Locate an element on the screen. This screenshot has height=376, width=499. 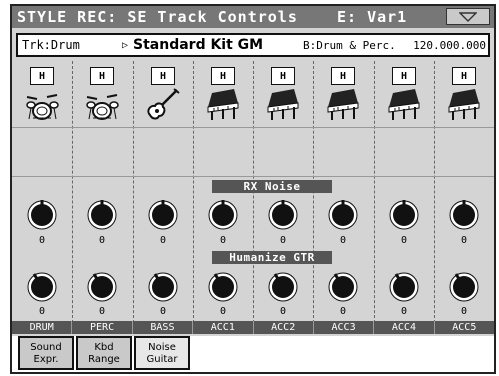
triangle-down-icon is located at coordinates (468, 16).